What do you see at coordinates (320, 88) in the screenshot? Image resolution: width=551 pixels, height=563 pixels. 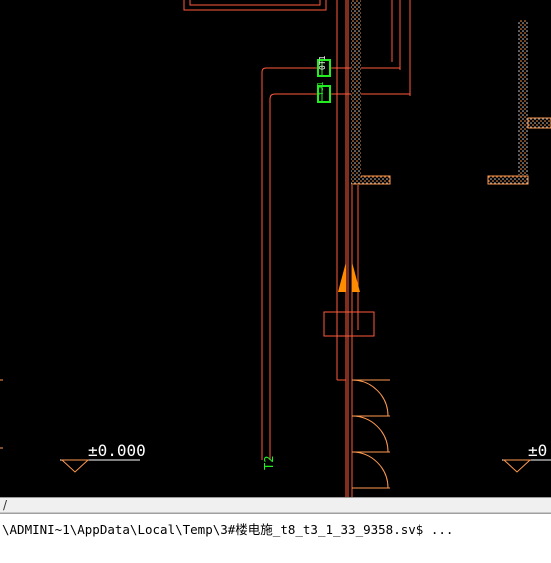 I see `symbol-bottom-label: YJ1` at bounding box center [320, 88].